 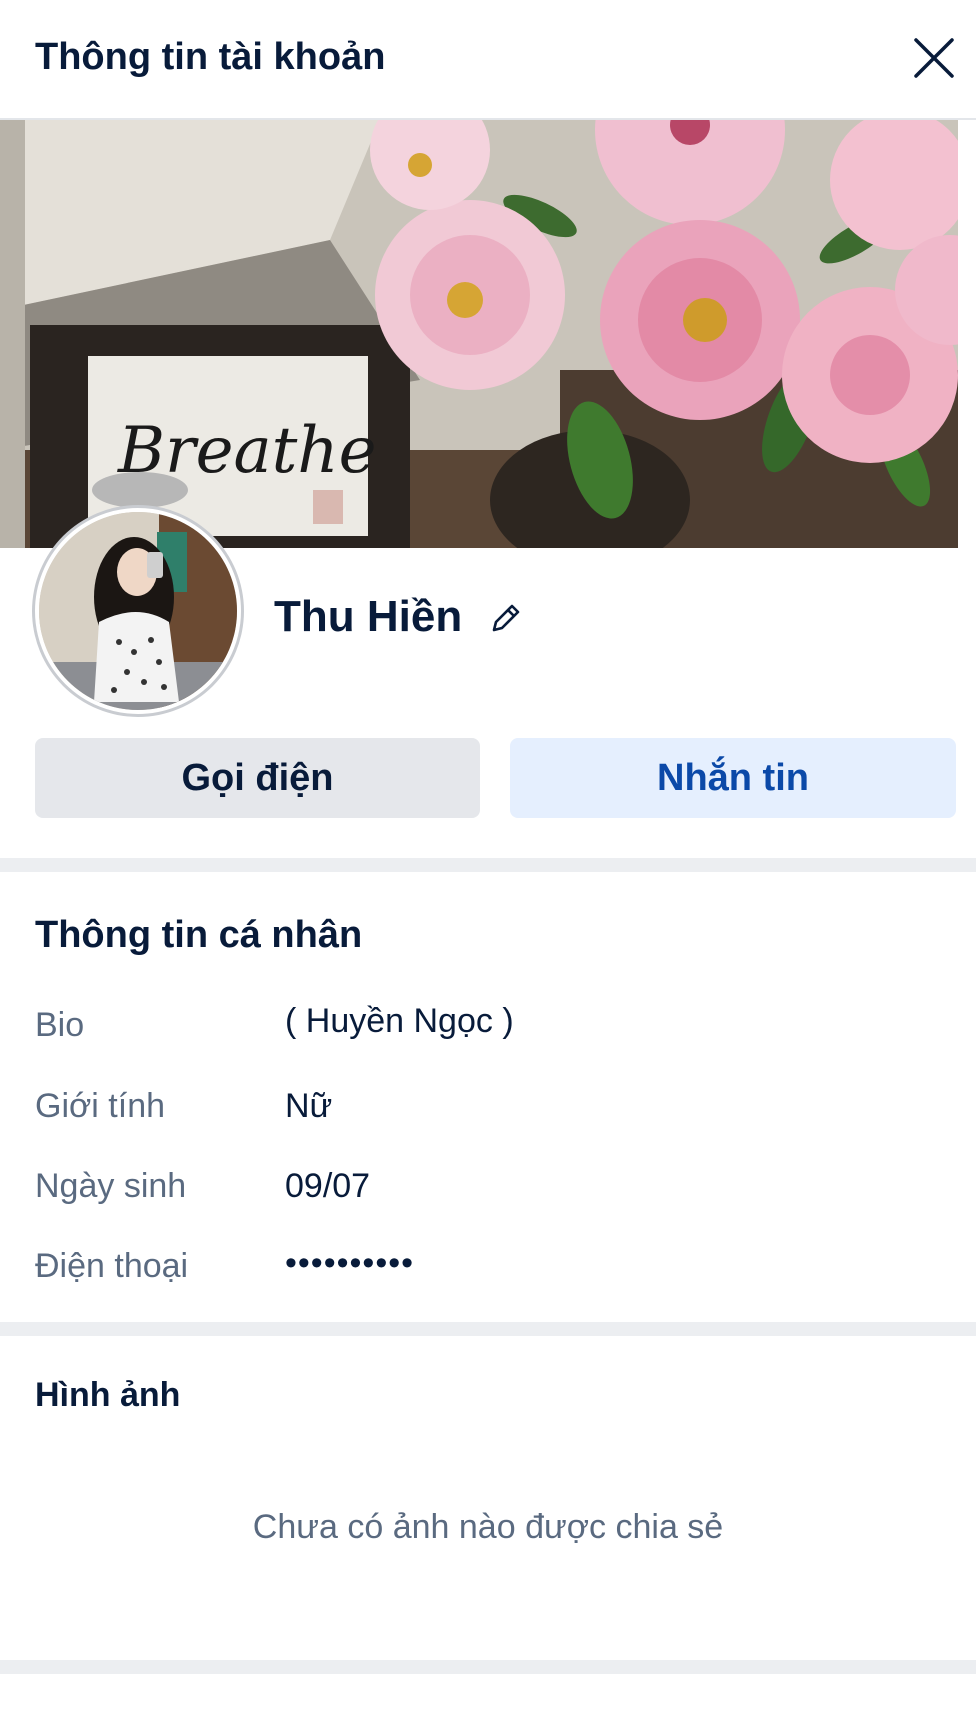 I want to click on panel-header: Thông tin tài khoản, so click(x=488, y=60).